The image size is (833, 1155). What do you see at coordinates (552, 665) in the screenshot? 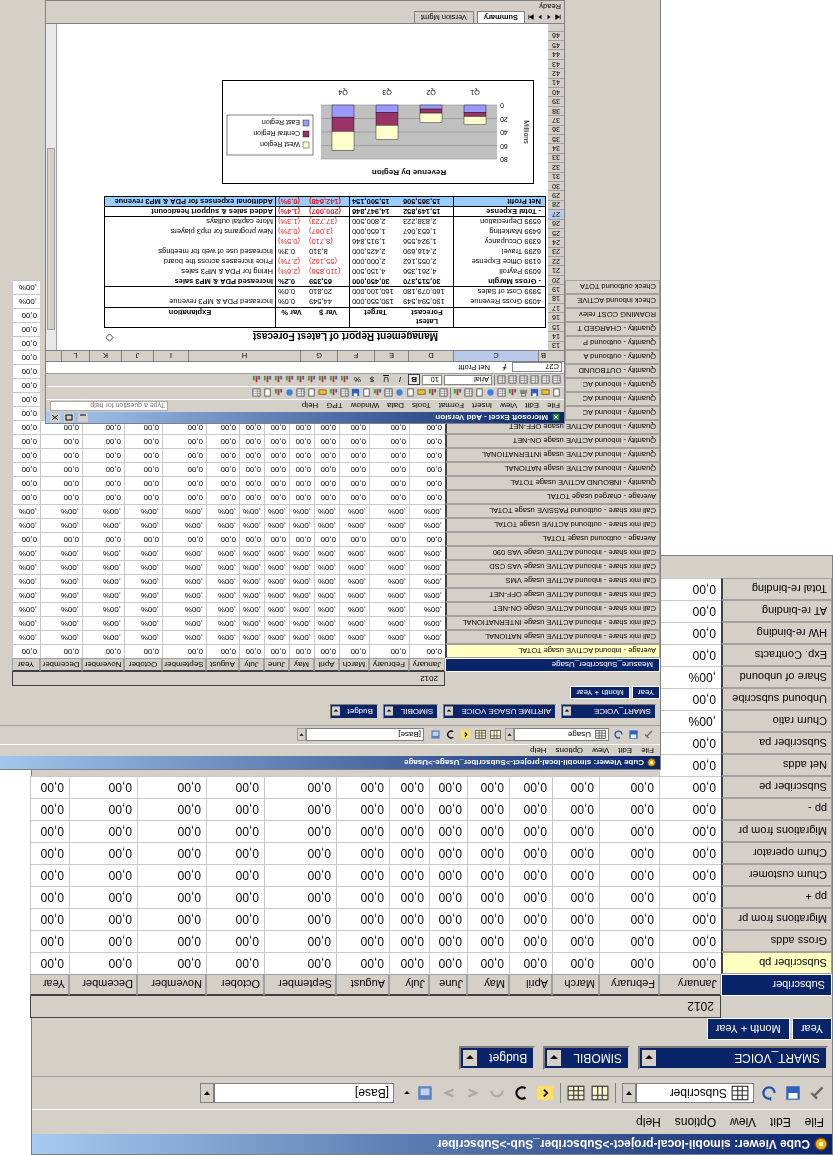
I see `row-dimension-header: Measure_Subscriber_Usage` at bounding box center [552, 665].